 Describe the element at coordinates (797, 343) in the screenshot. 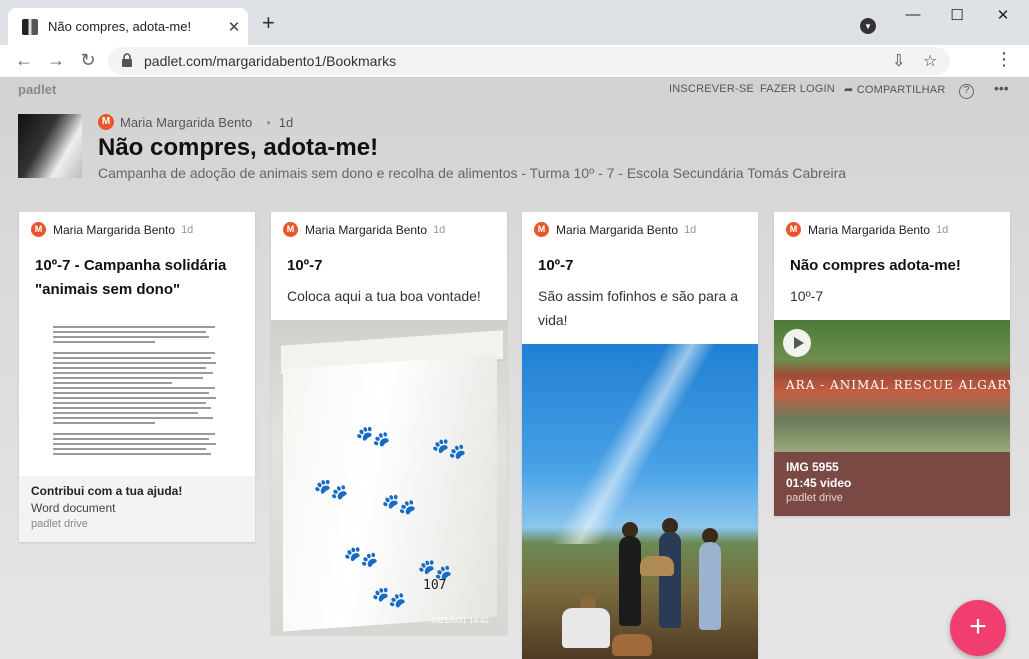

I see `play-icon` at that location.